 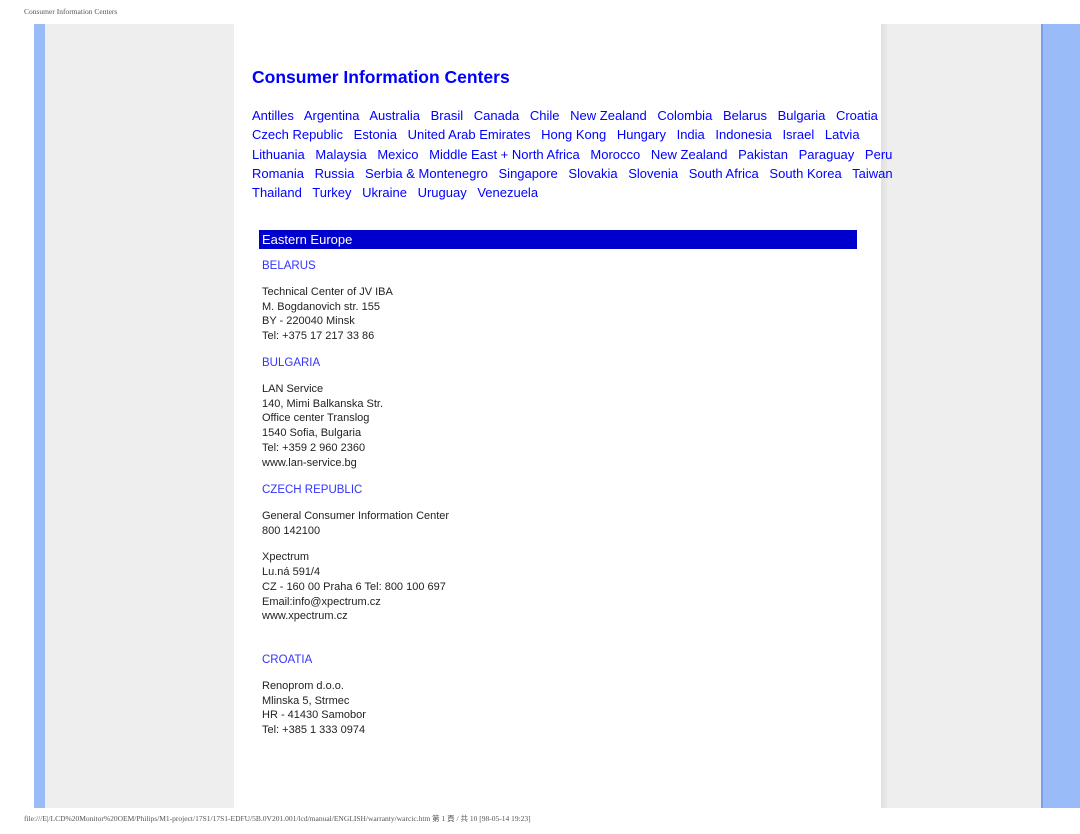 What do you see at coordinates (545, 115) in the screenshot?
I see `country-link: Chile` at bounding box center [545, 115].